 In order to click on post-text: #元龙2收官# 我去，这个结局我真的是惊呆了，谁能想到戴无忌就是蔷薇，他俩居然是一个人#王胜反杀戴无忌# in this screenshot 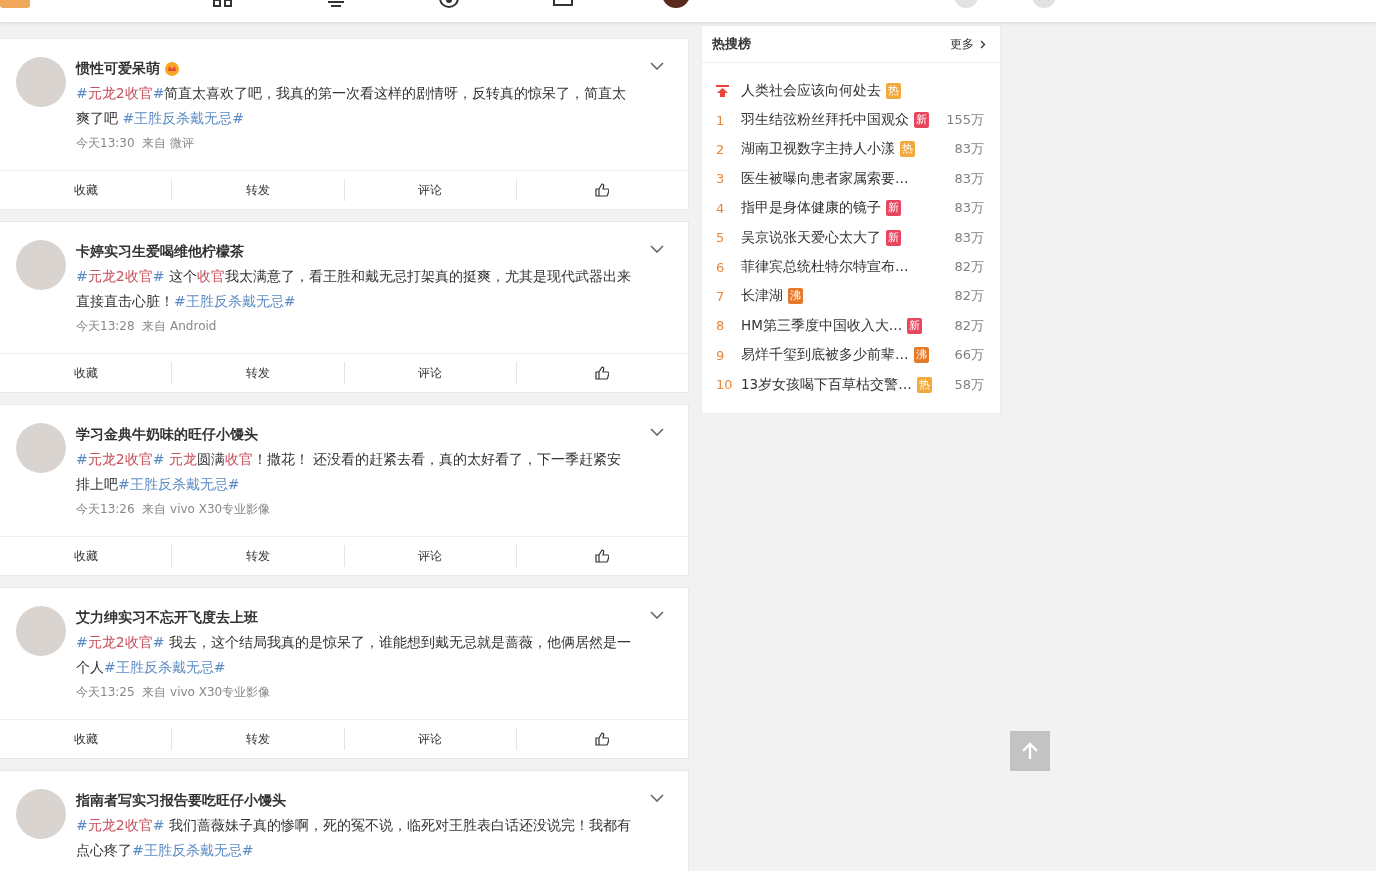, I will do `click(354, 655)`.